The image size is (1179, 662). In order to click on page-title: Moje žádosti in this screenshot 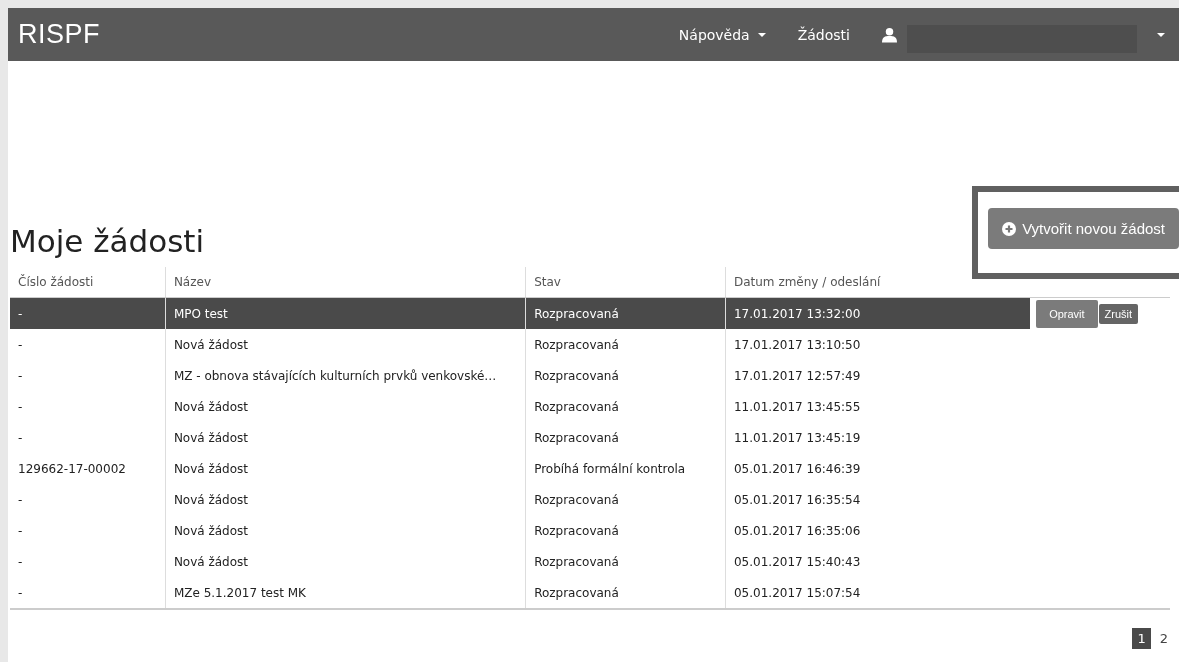, I will do `click(107, 241)`.